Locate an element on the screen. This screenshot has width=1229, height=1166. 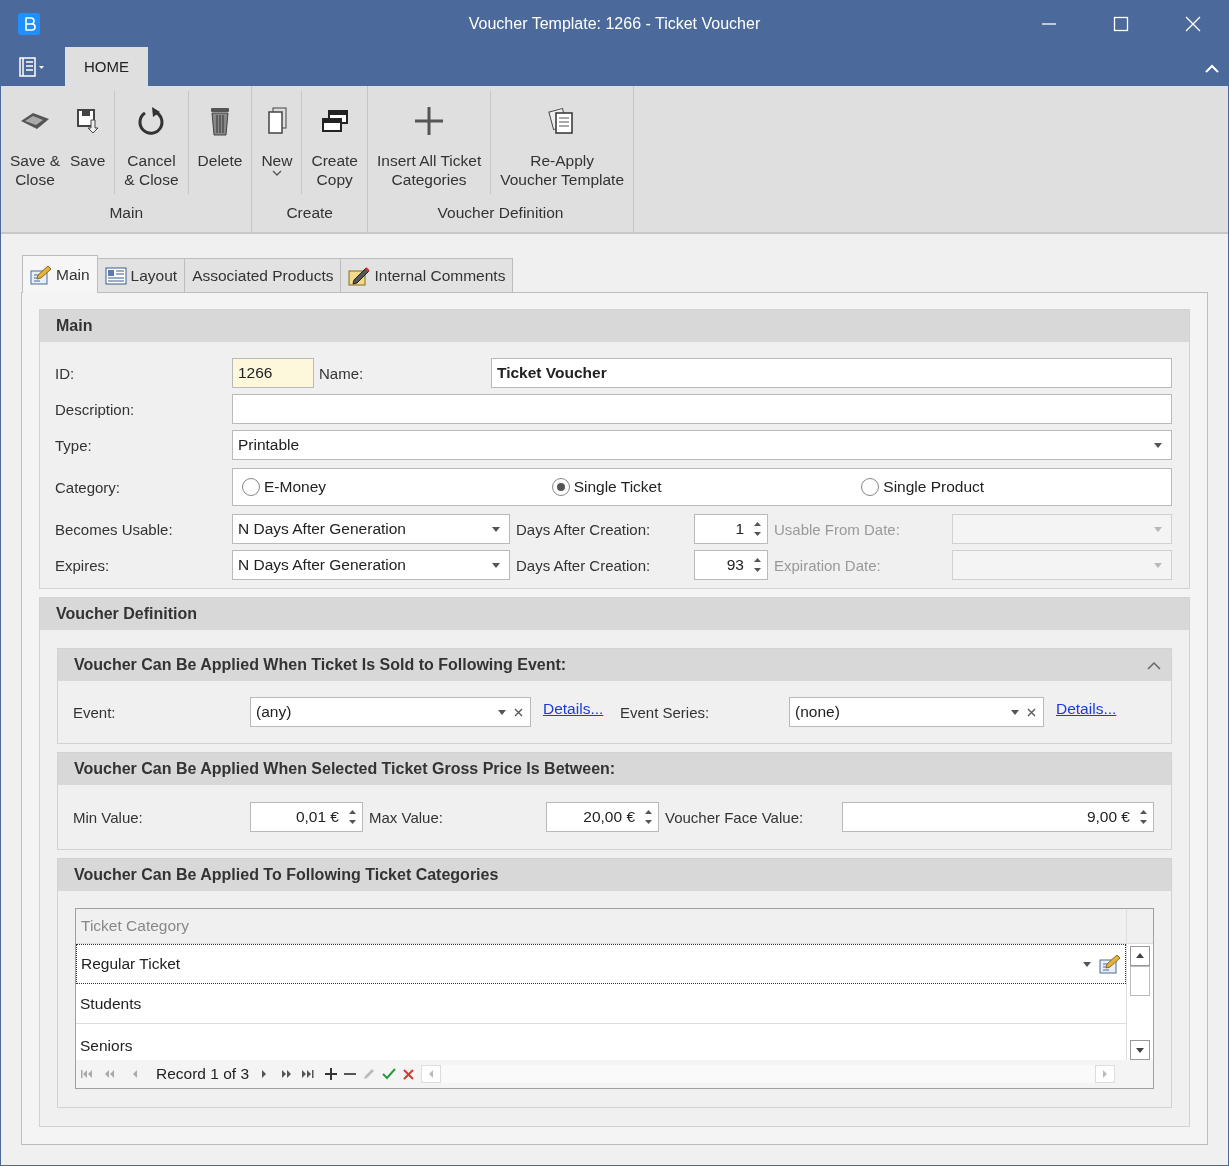
ribbon-button: Cancel & Close is located at coordinates (151, 148).